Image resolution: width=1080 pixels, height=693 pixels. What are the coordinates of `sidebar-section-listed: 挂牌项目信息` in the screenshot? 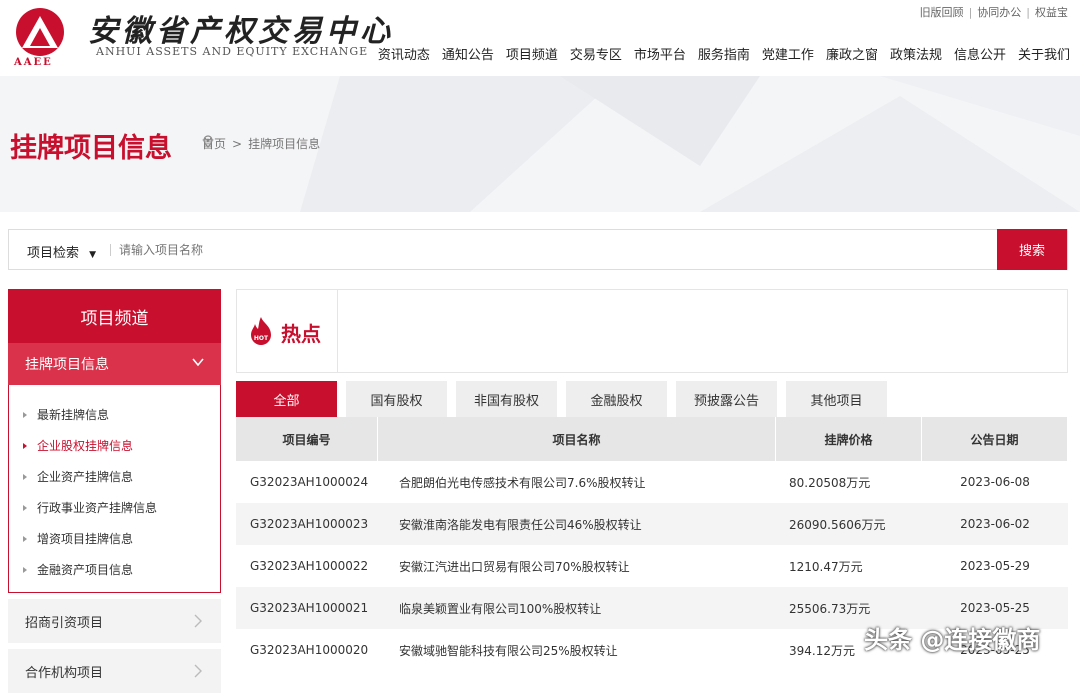 It's located at (114, 364).